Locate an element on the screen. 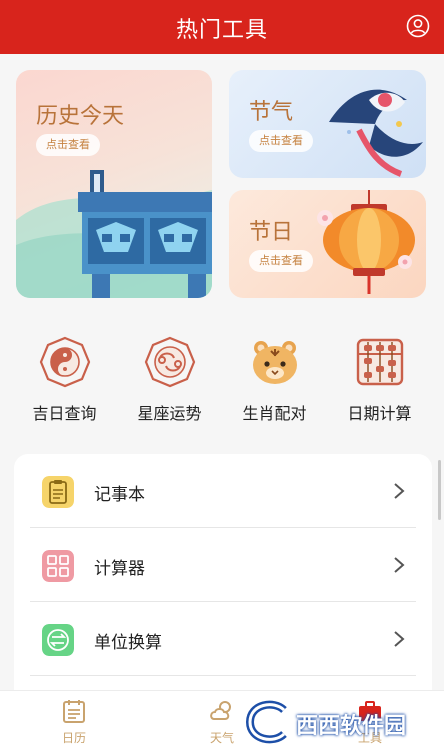 The image size is (444, 753). unit-convert-icon is located at coordinates (58, 640).